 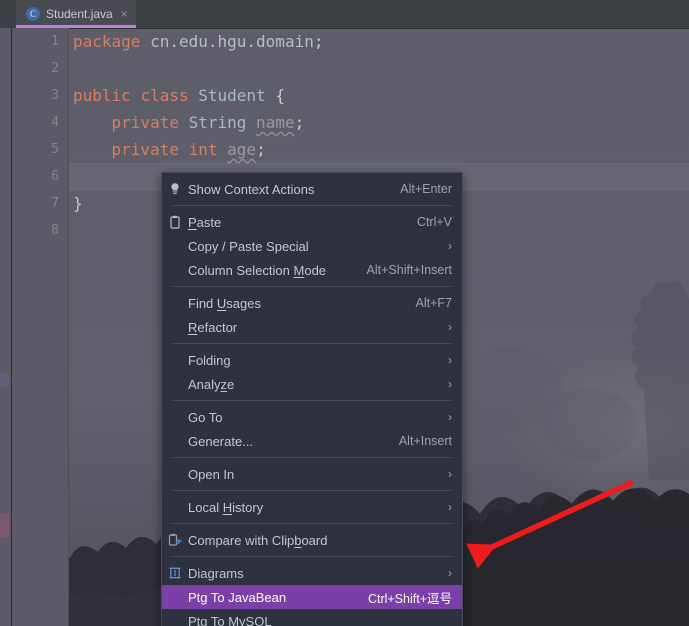 I want to click on code-token: {, so click(x=280, y=95).